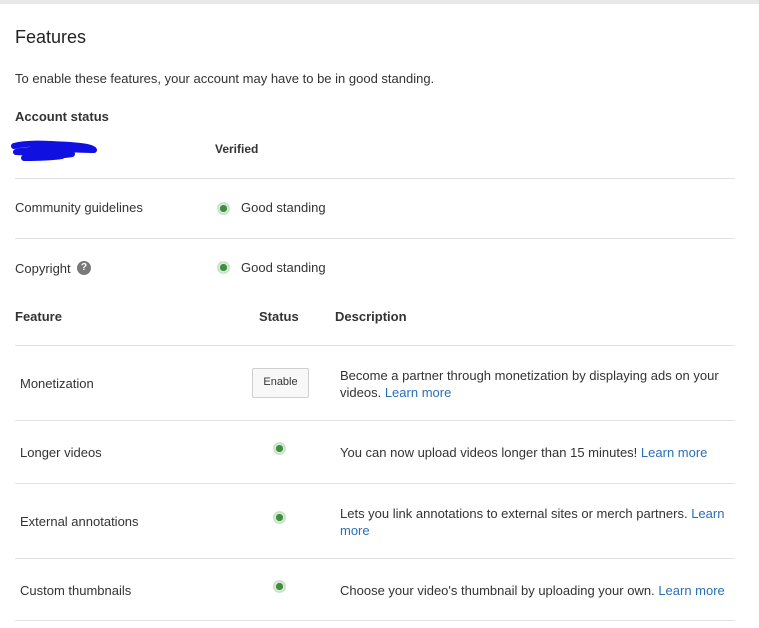 Image resolution: width=759 pixels, height=628 pixels. What do you see at coordinates (62, 116) in the screenshot?
I see `account-status-heading: Account status` at bounding box center [62, 116].